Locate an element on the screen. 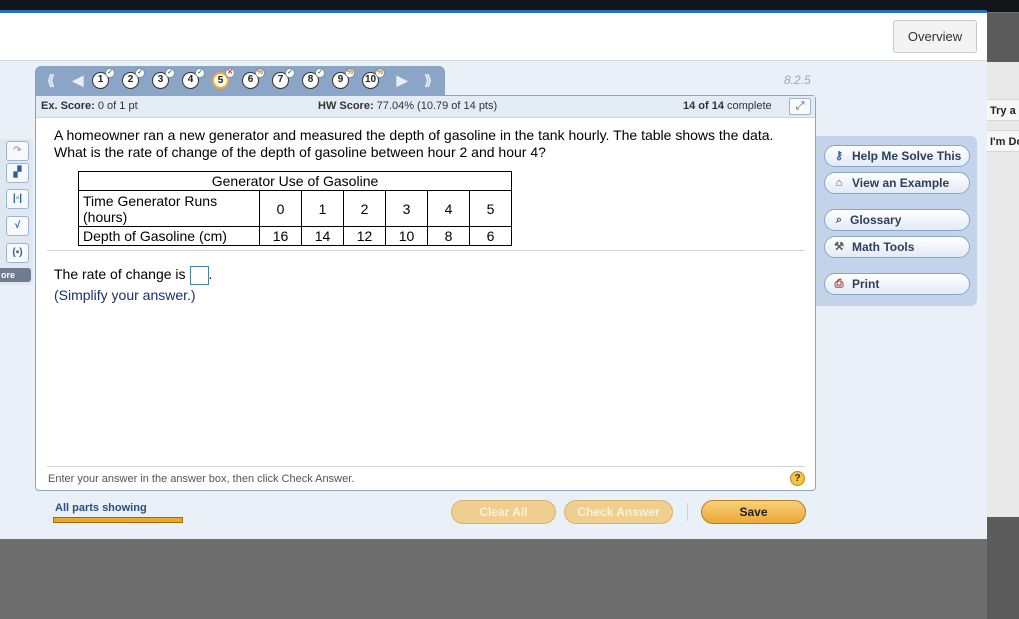 This screenshot has height=619, width=1019. time-cell: 0 is located at coordinates (280, 208).